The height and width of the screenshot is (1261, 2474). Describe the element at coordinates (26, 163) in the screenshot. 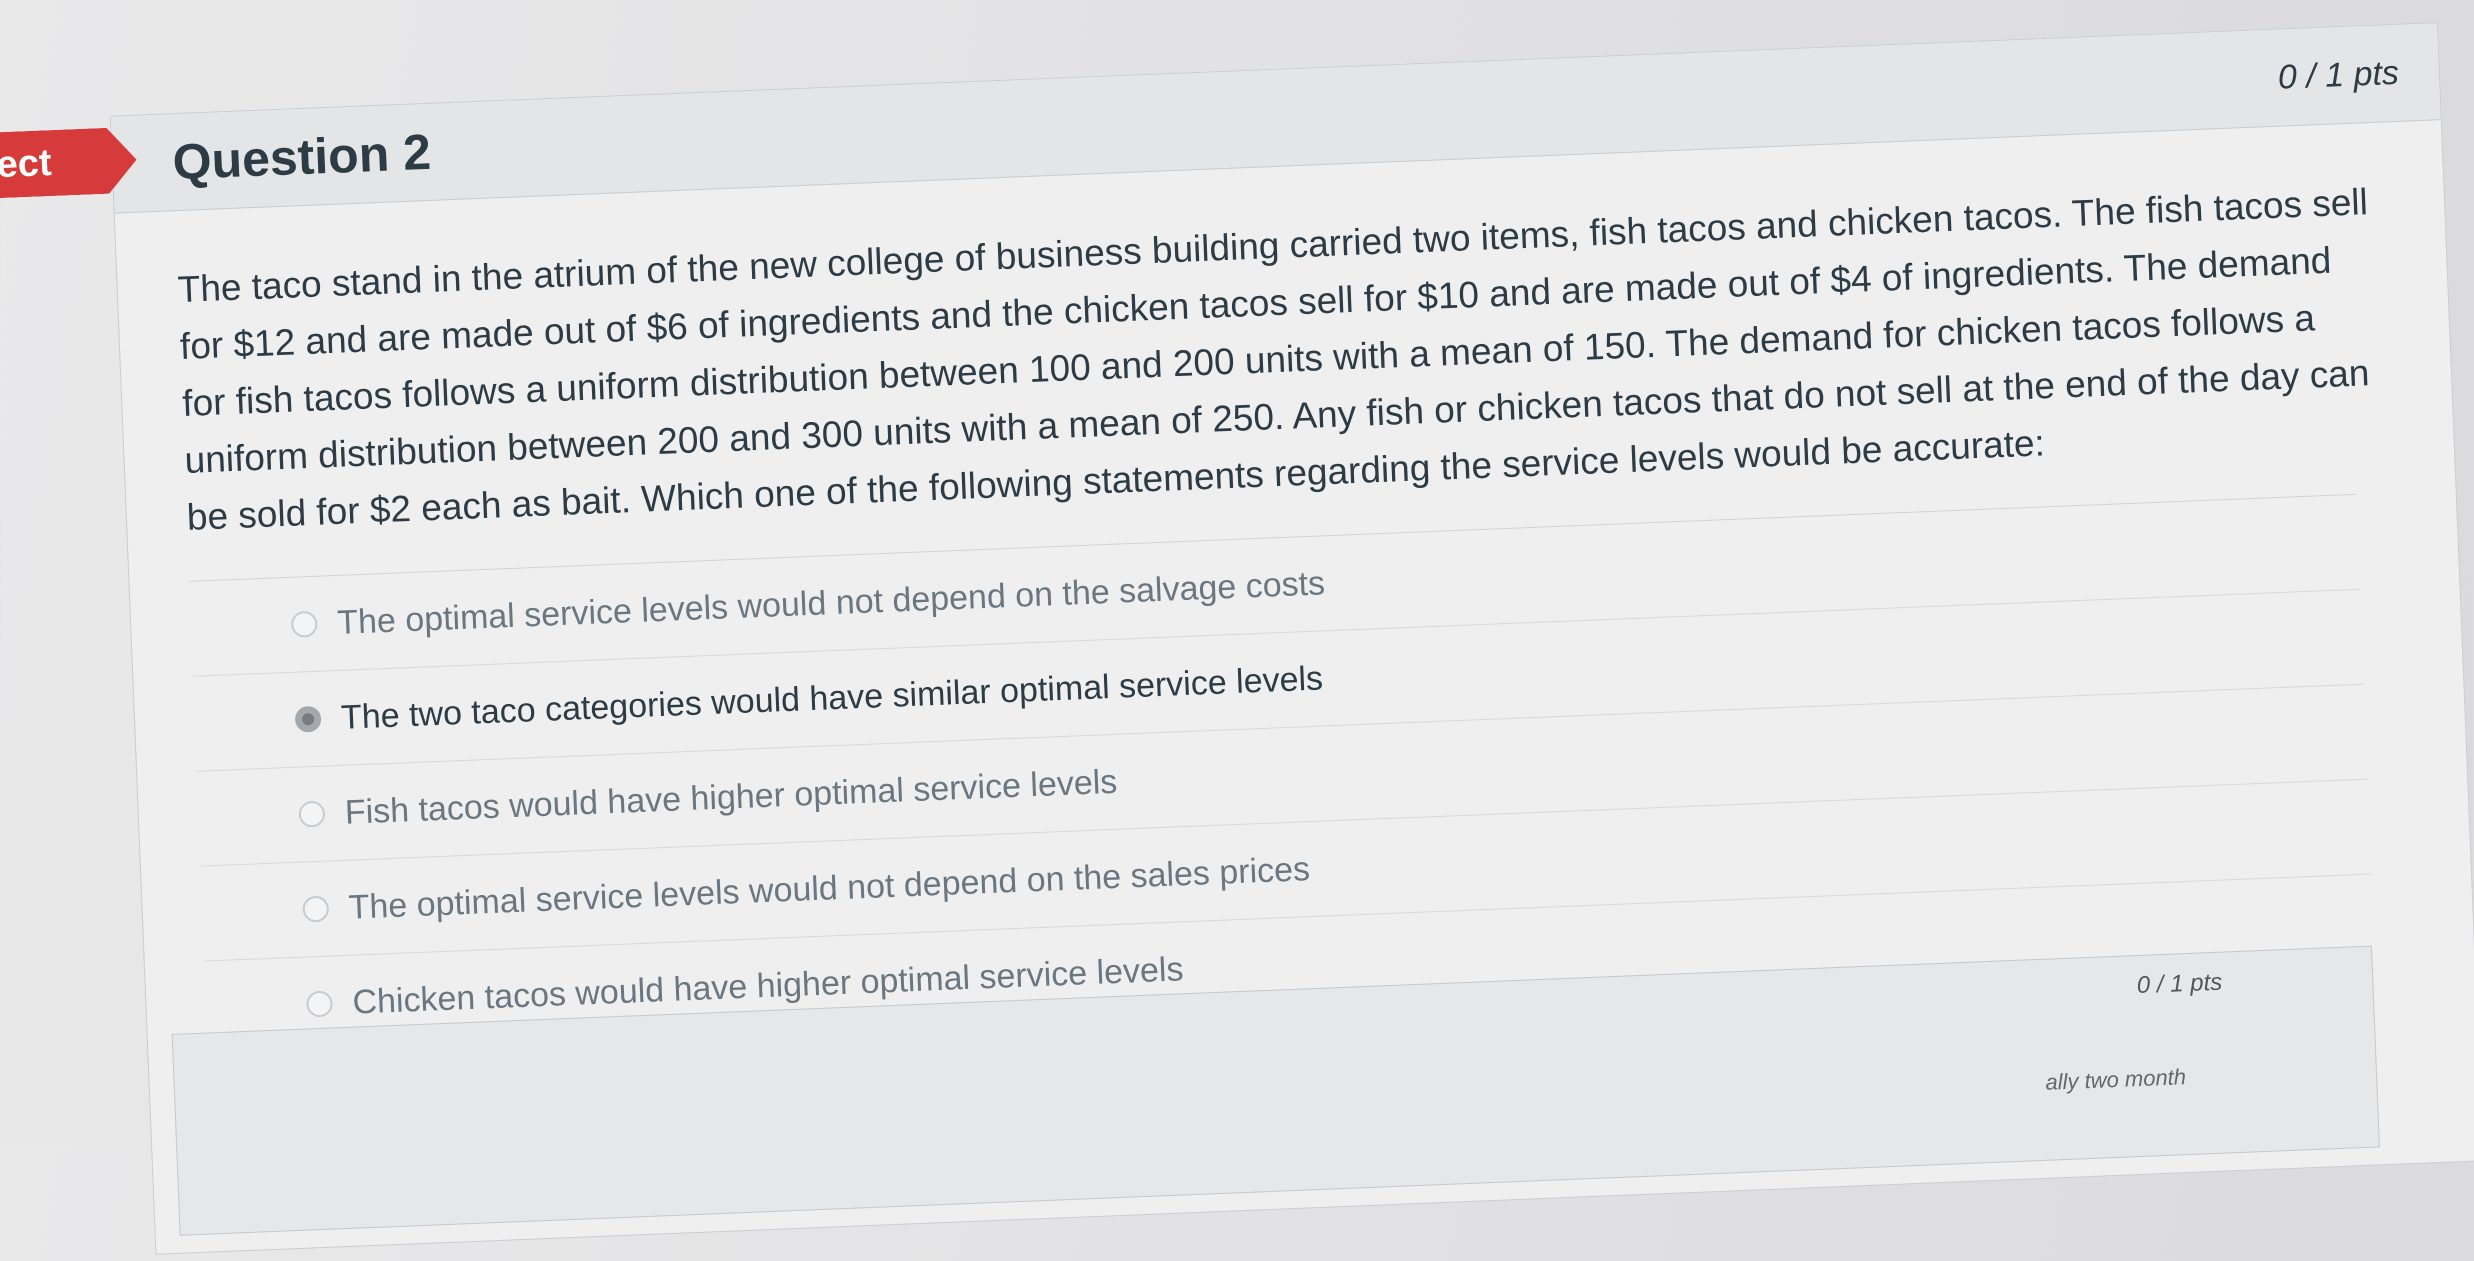

I see `incorrect-flag-label: ect` at that location.